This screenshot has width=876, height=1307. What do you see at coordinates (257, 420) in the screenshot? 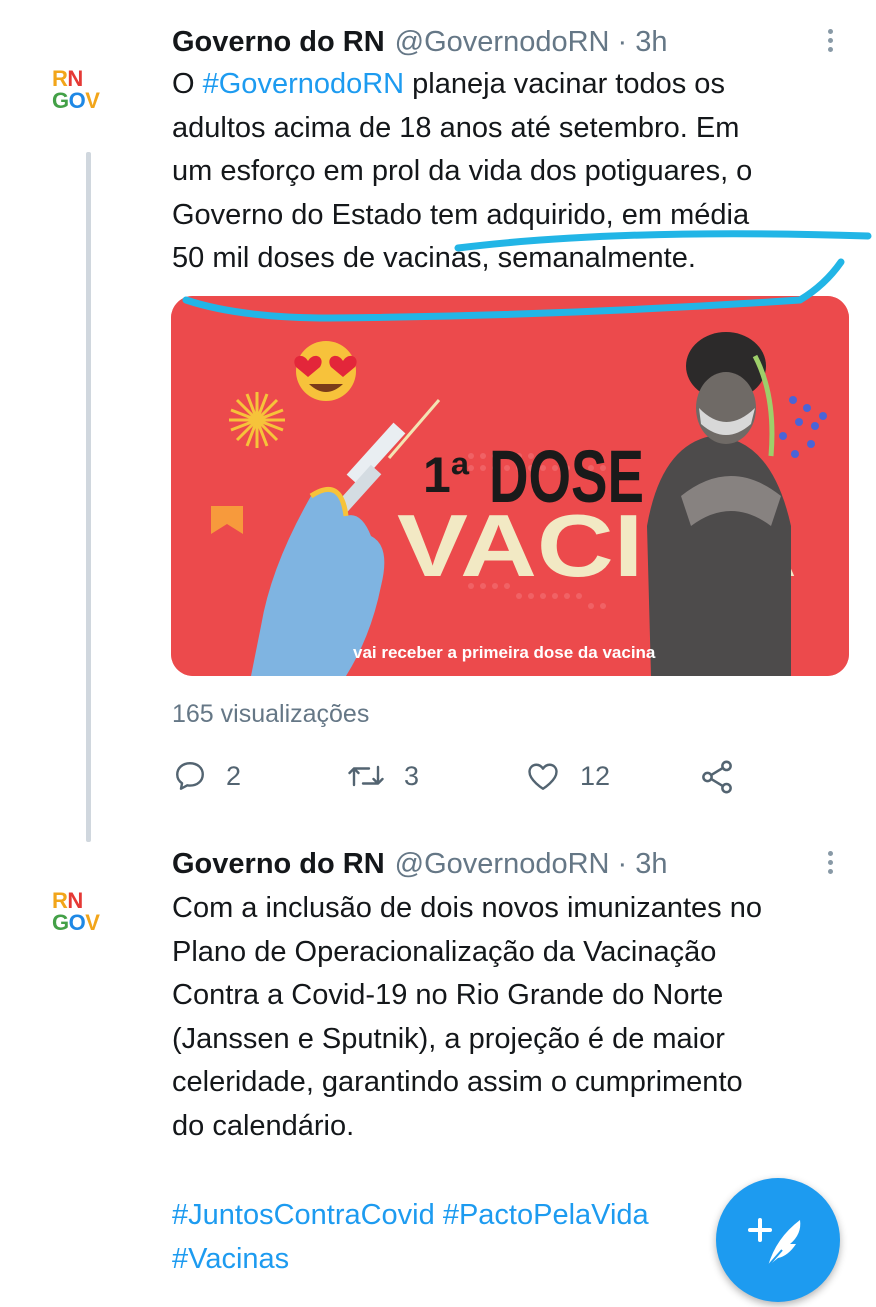
I see `sun-burst-icon` at bounding box center [257, 420].